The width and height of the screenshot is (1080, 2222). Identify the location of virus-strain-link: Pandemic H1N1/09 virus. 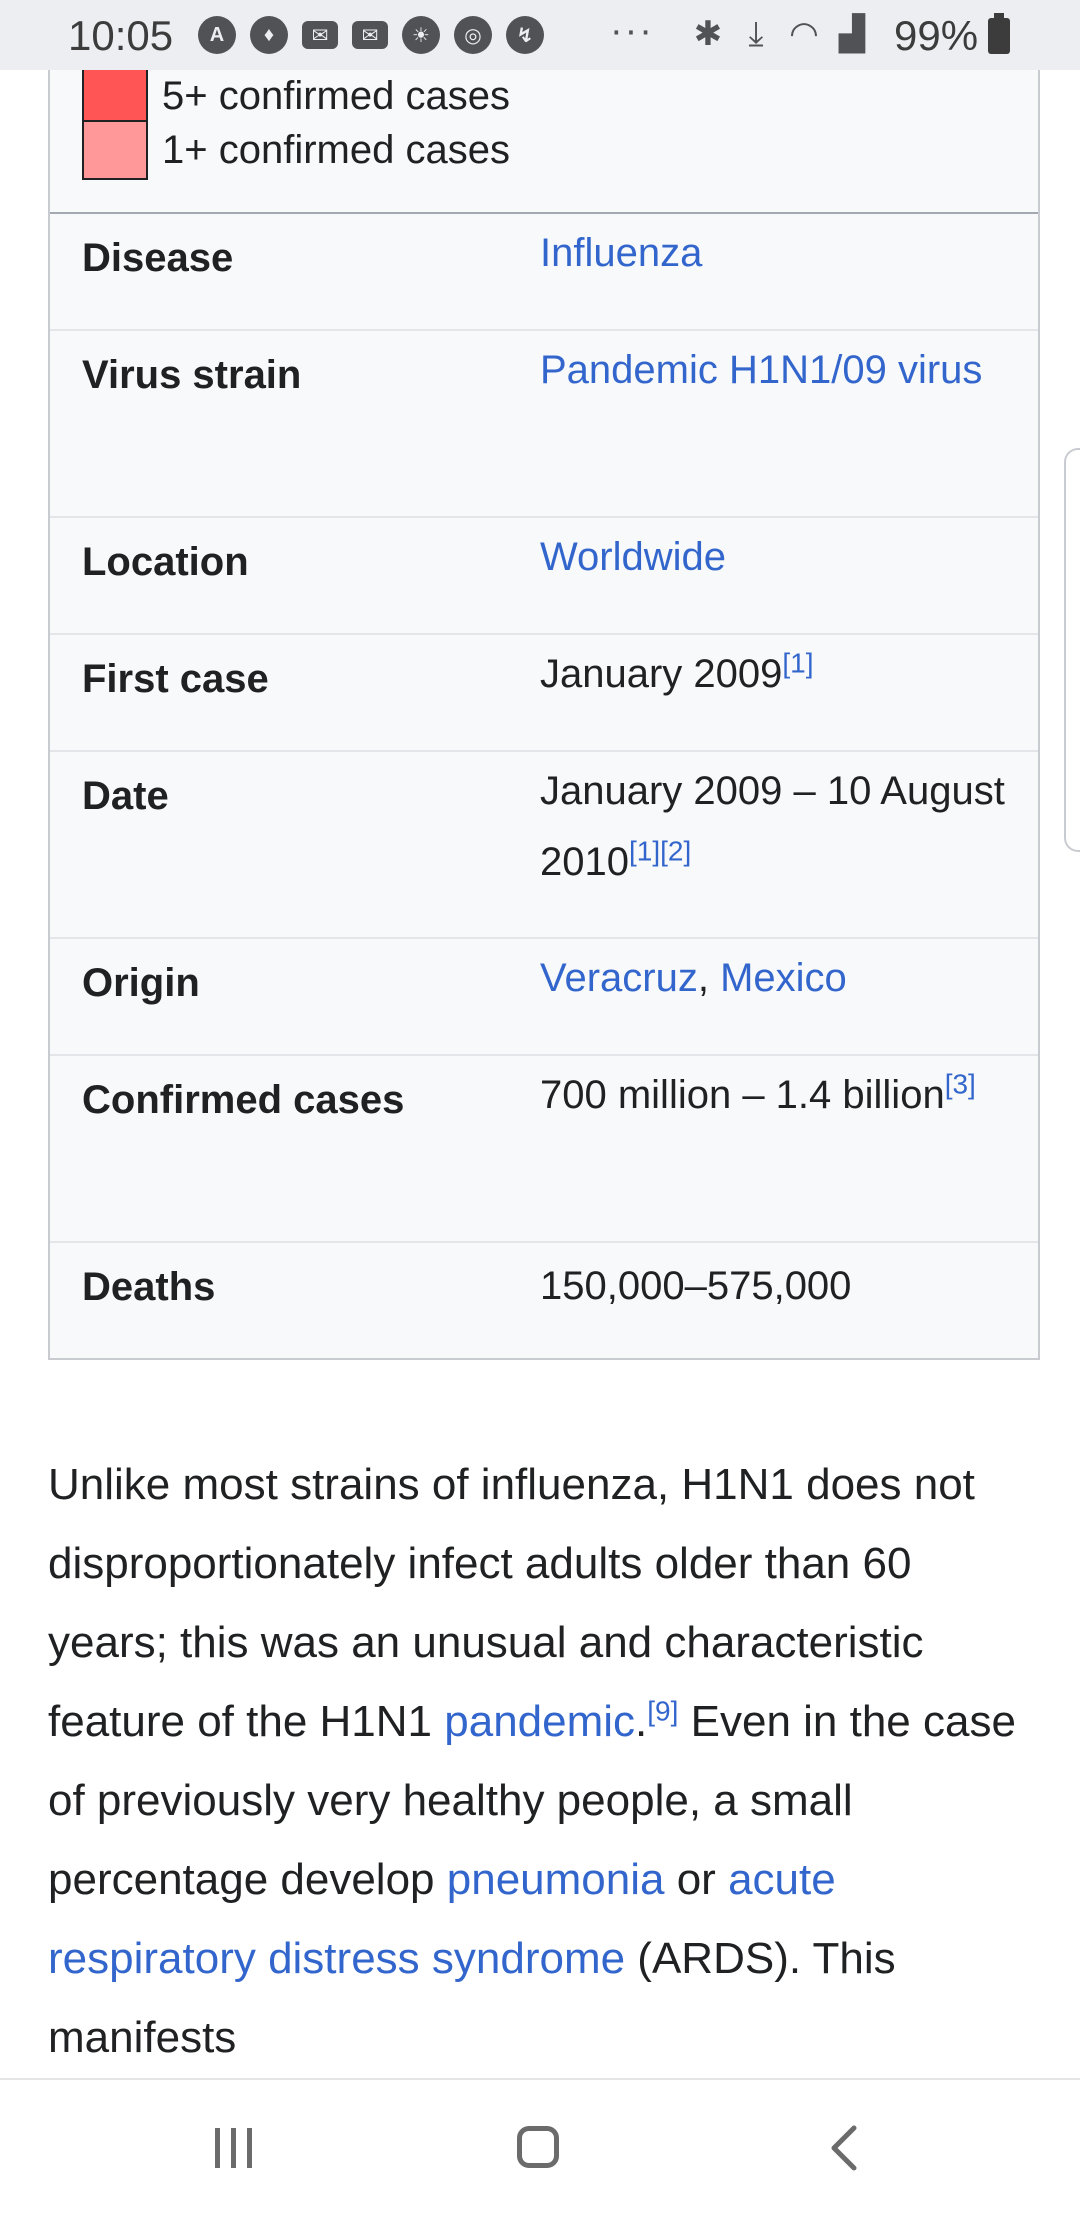
(761, 370).